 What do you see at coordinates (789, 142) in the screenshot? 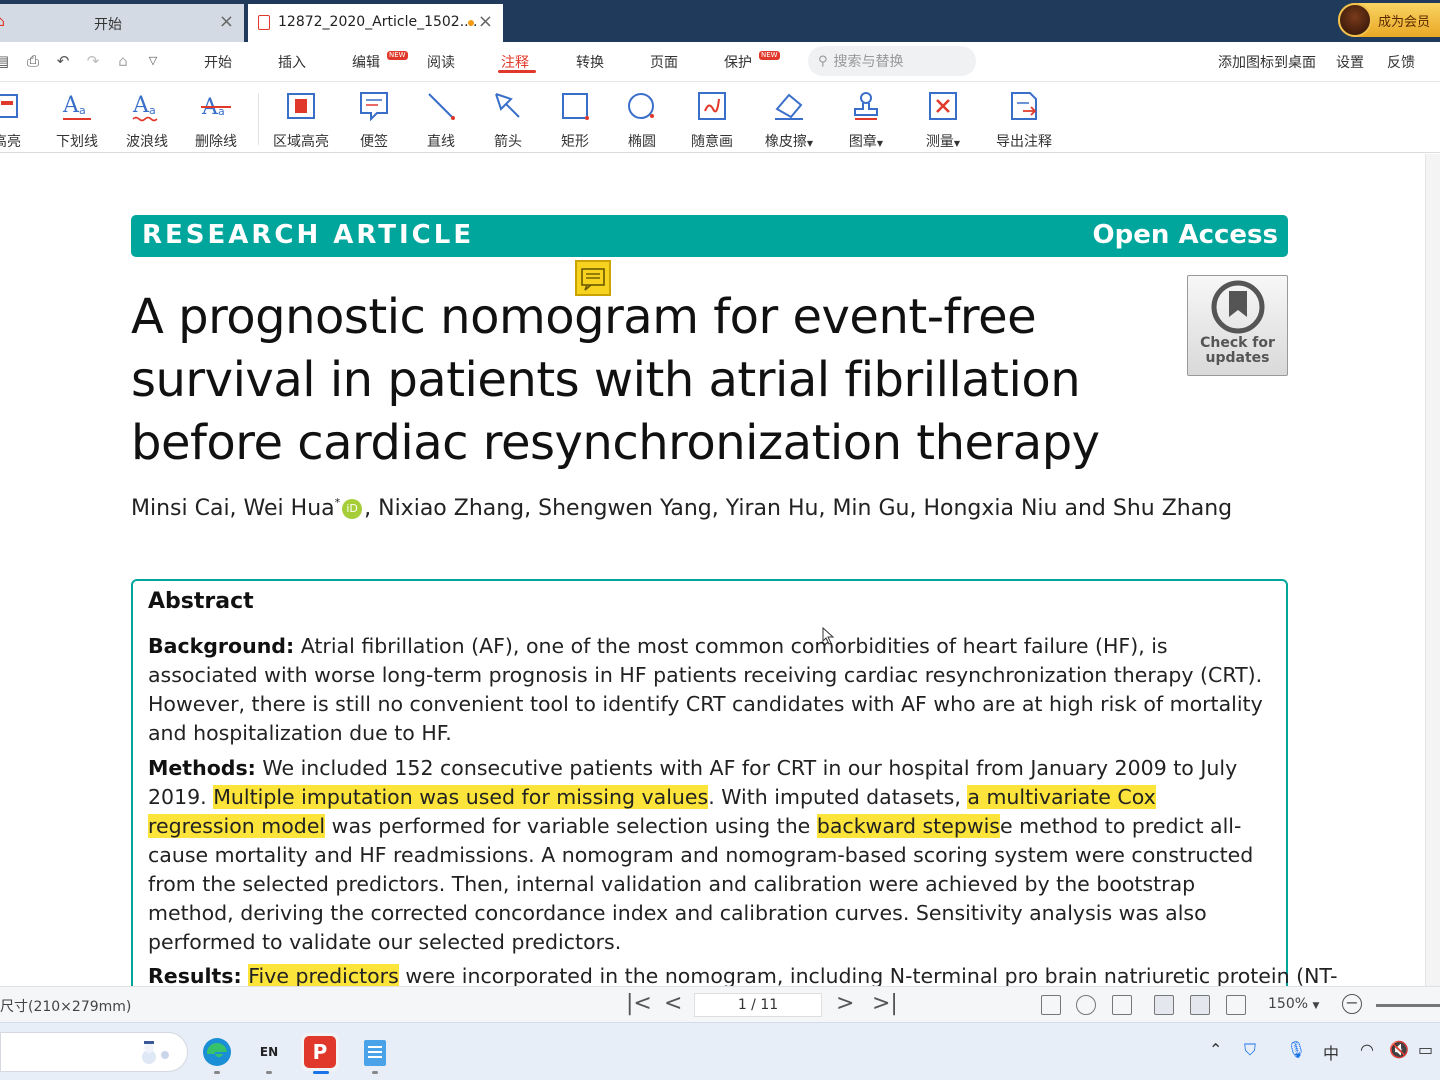
I see `tool-label: 橡皮擦▼` at bounding box center [789, 142].